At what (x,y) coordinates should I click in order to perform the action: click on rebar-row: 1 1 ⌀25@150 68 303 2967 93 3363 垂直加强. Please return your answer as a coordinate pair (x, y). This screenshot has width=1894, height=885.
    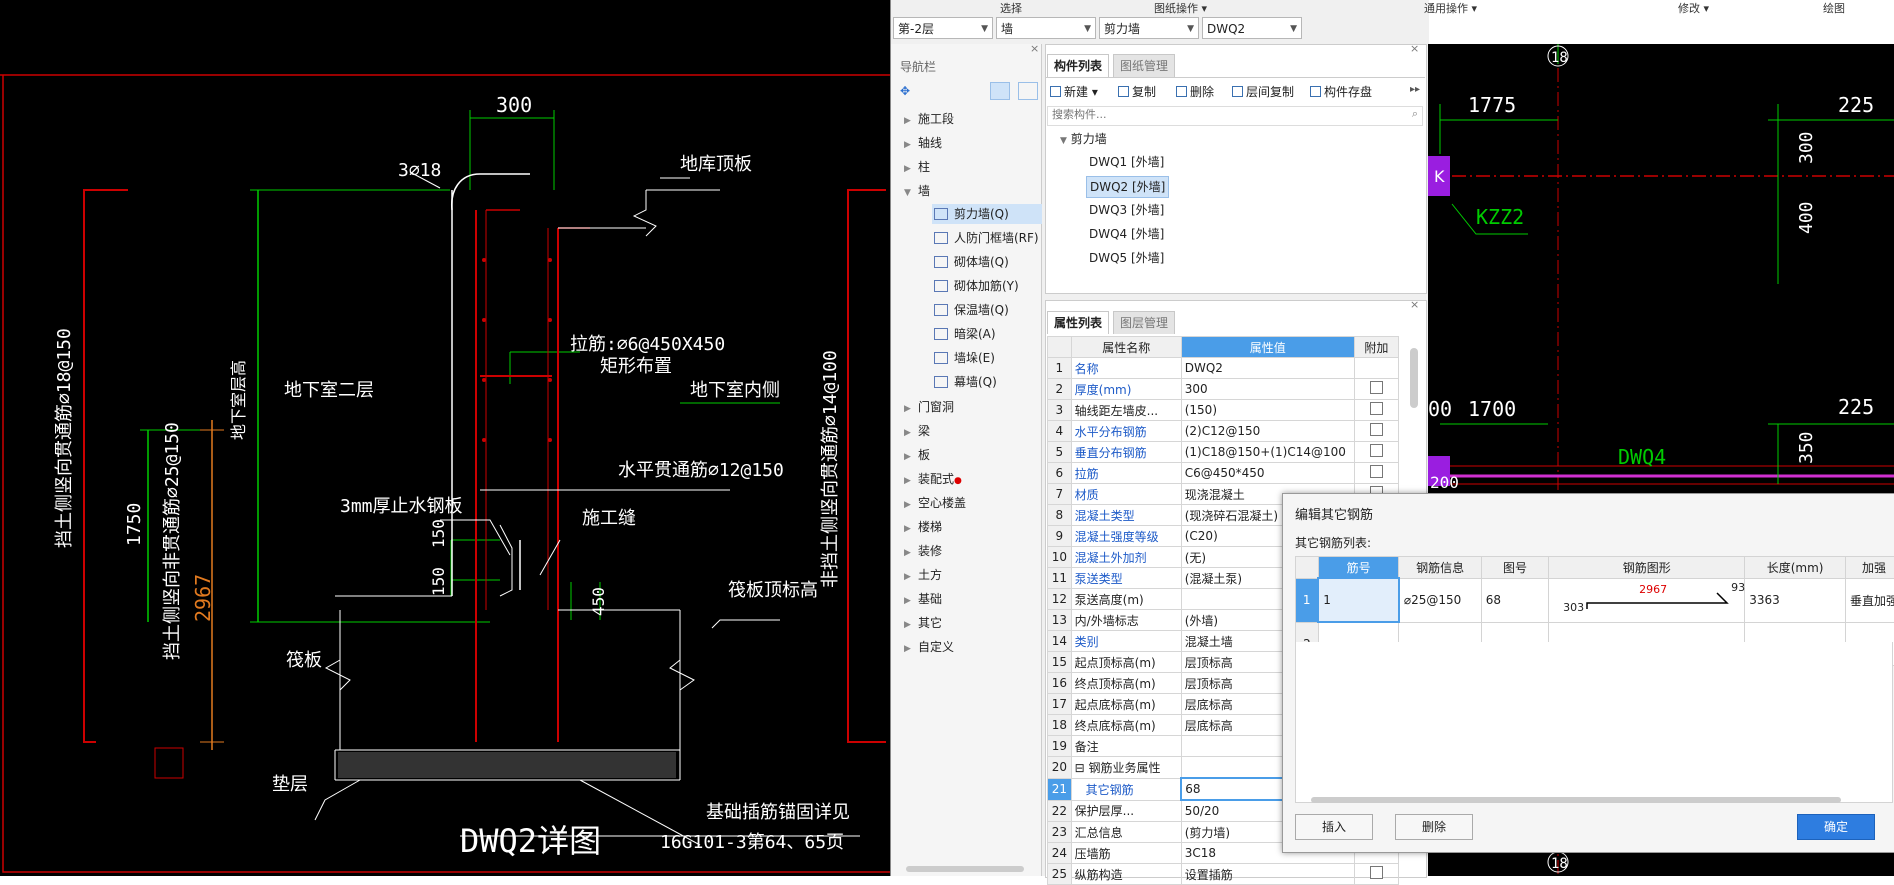
    Looking at the image, I should click on (1595, 600).